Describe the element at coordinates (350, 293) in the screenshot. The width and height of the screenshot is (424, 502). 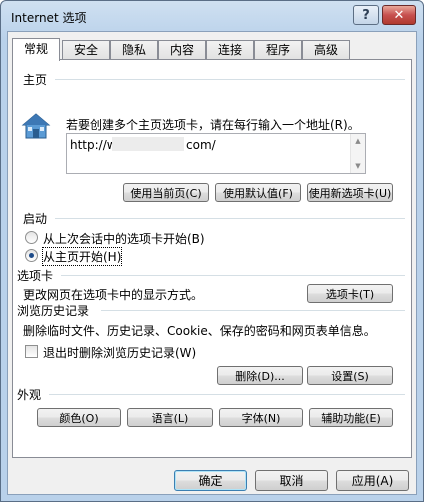
I see `tabs-settings-button: 选项卡(T)` at that location.